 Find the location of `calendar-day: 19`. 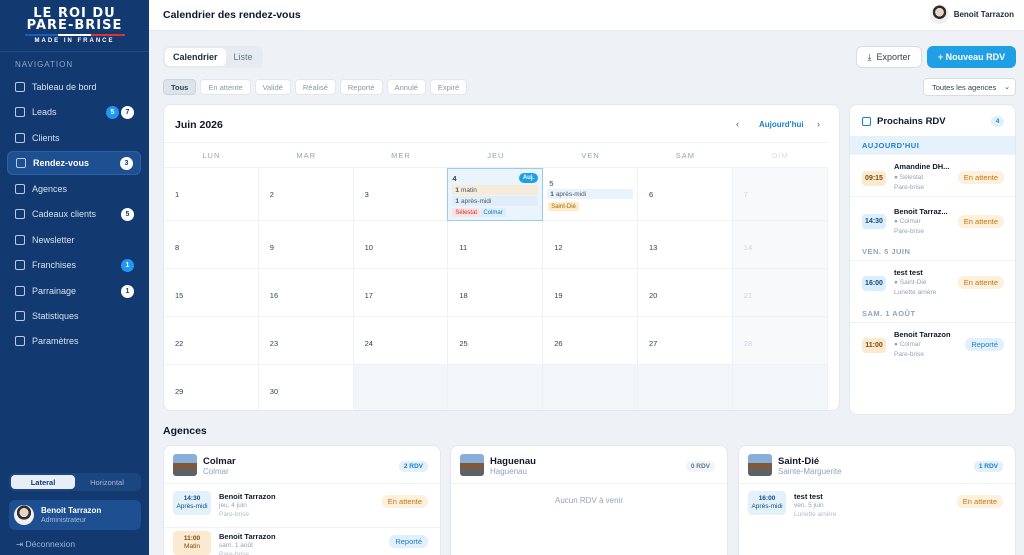

calendar-day: 19 is located at coordinates (590, 293).